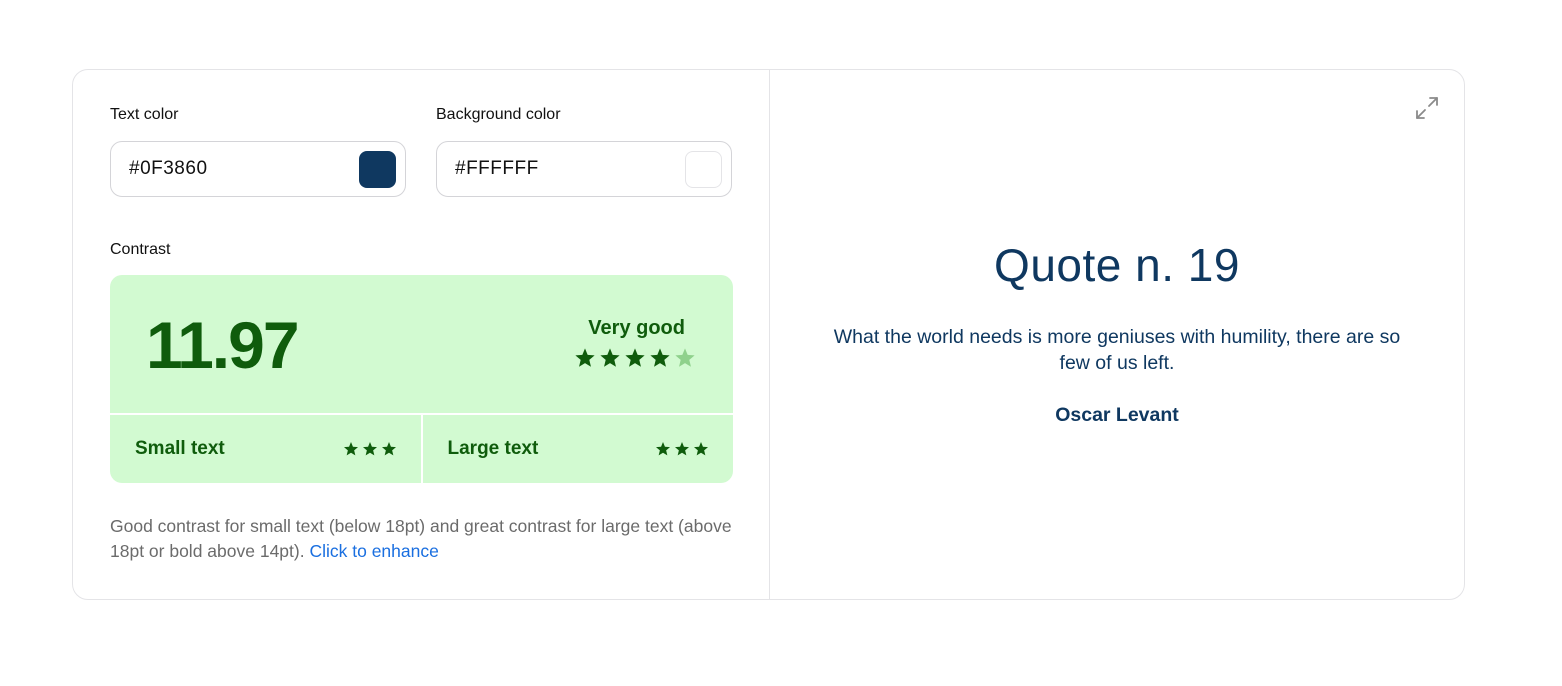  Describe the element at coordinates (144, 114) in the screenshot. I see `text-color-label: Text color` at that location.